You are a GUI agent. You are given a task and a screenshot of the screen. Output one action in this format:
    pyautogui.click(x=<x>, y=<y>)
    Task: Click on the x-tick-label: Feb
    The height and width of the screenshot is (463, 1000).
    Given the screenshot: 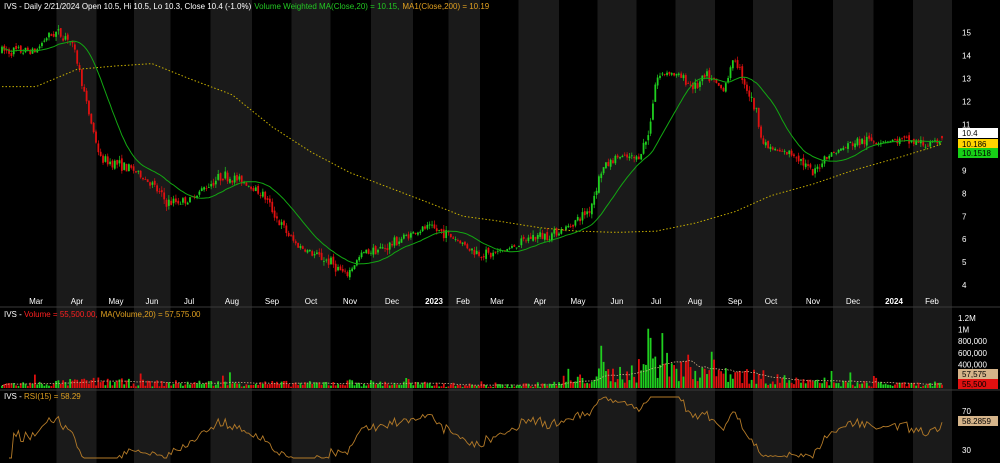 What is the action you would take?
    pyautogui.click(x=463, y=301)
    